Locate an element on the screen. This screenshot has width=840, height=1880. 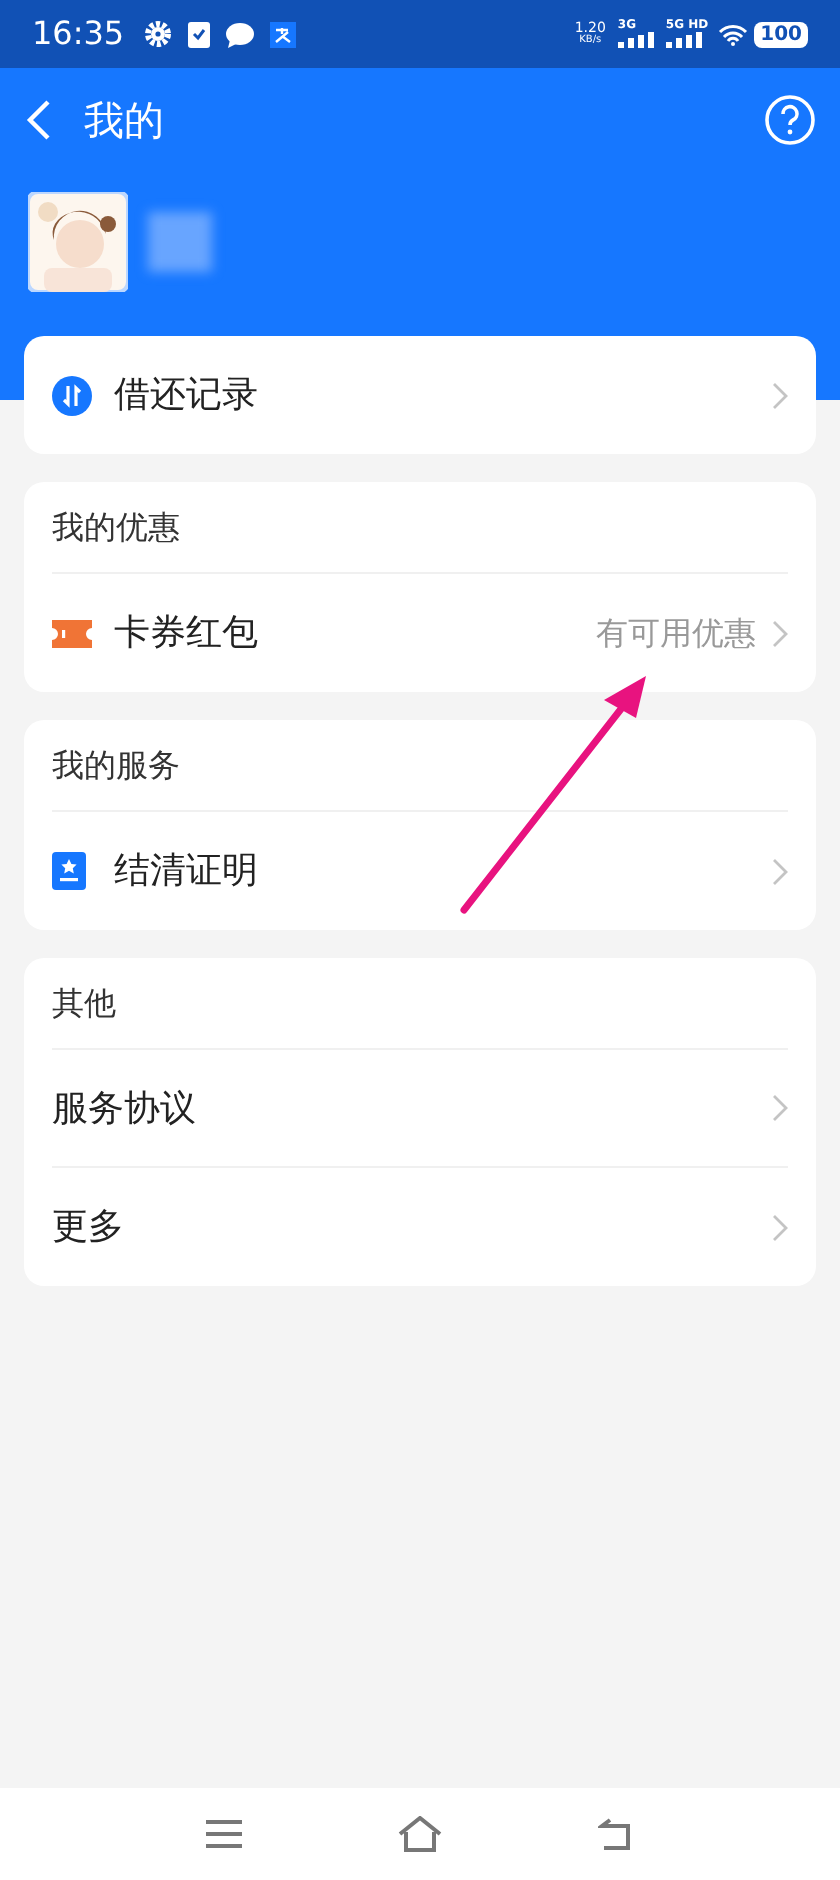
blurred-name is located at coordinates (180, 242).